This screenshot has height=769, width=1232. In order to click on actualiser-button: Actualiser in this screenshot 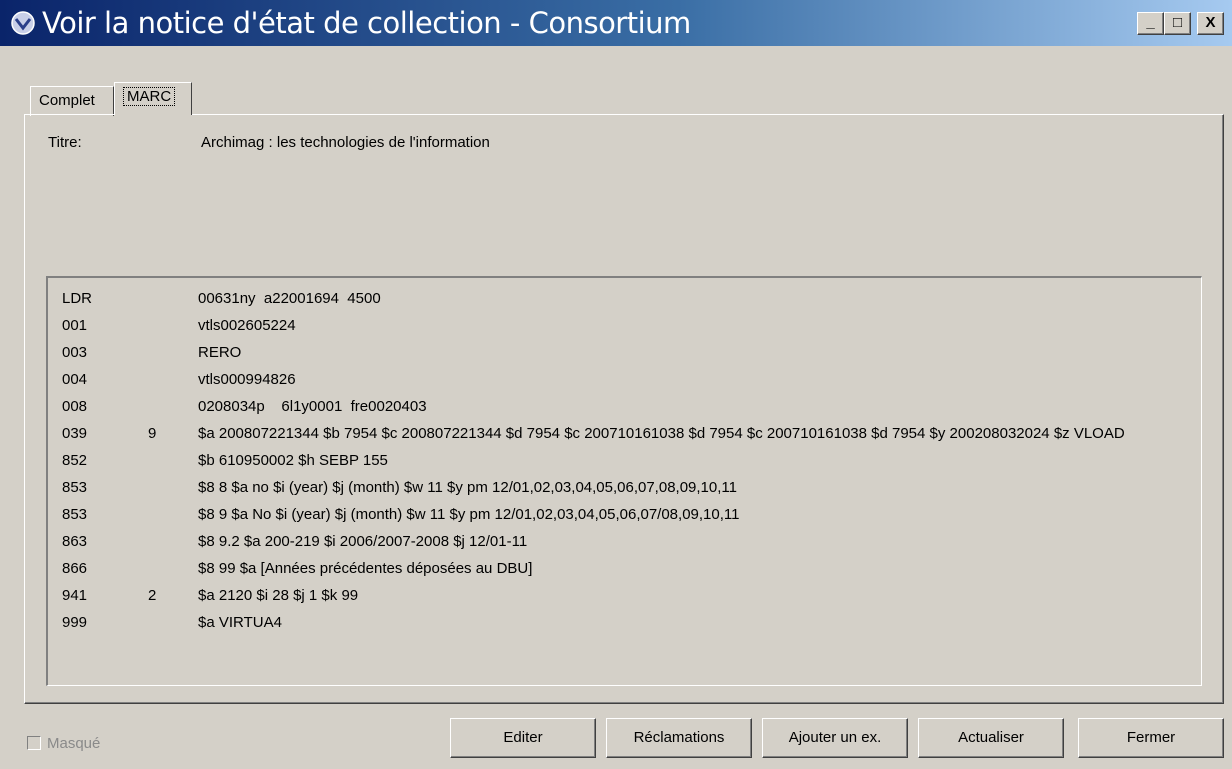, I will do `click(991, 738)`.